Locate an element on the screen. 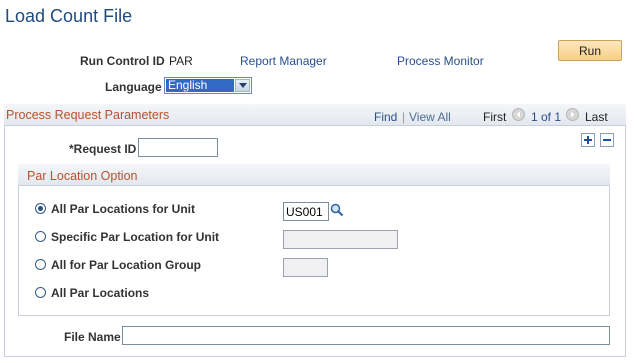 This screenshot has height=363, width=634. run-button: Run is located at coordinates (590, 50).